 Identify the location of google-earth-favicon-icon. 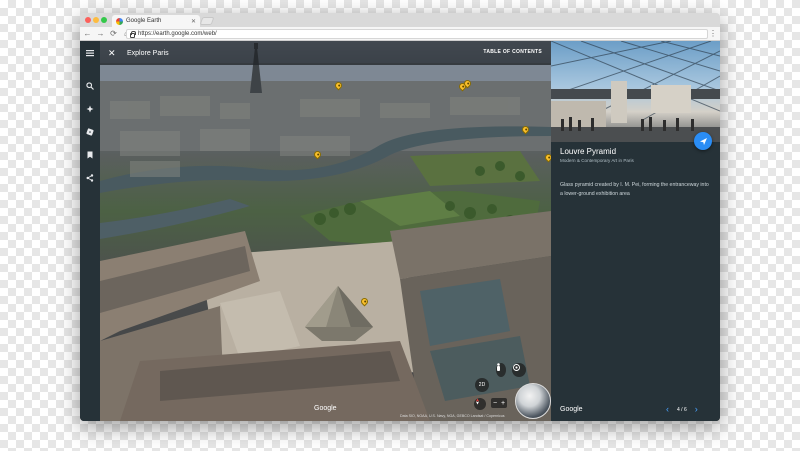
(119, 21).